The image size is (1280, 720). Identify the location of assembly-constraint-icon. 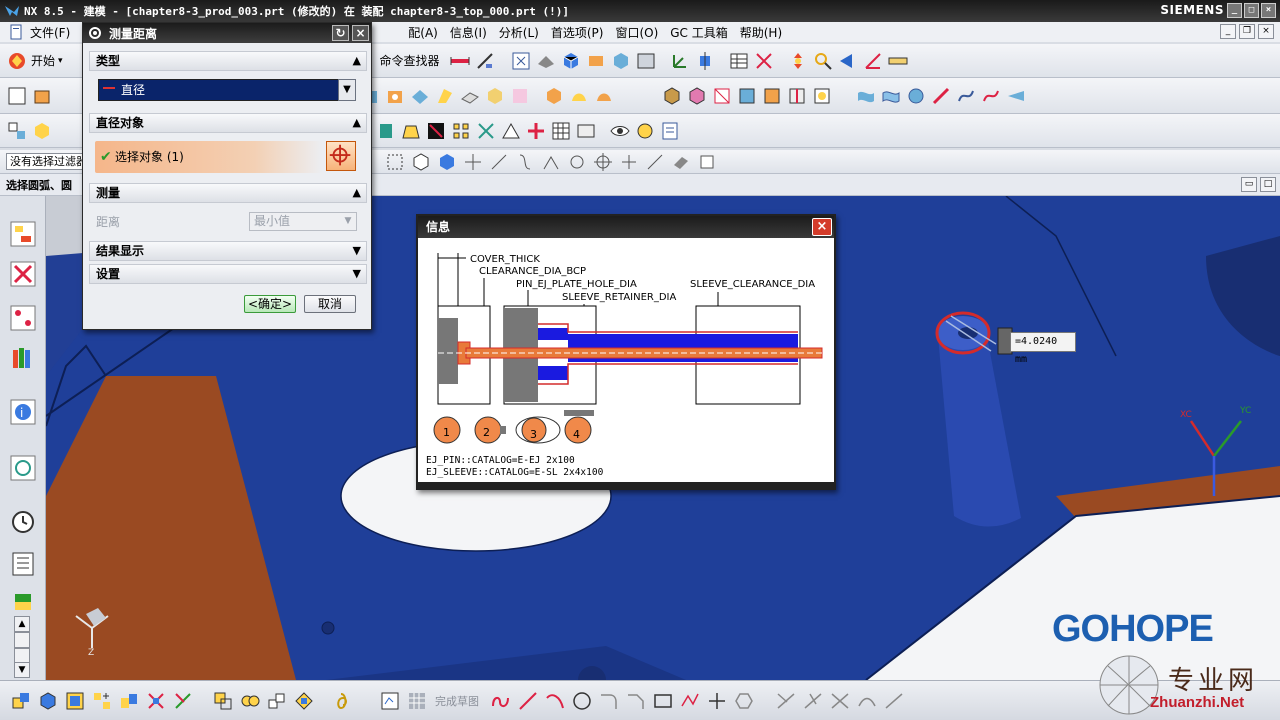
(764, 61).